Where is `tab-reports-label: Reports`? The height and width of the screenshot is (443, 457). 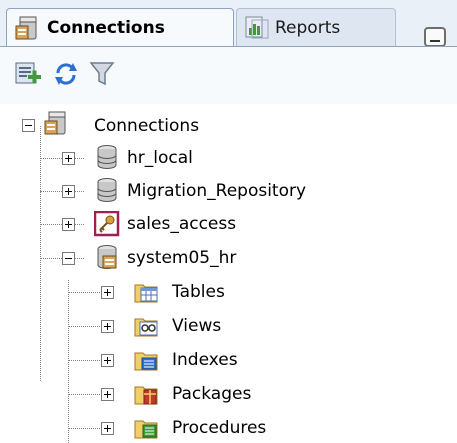 tab-reports-label: Reports is located at coordinates (308, 27).